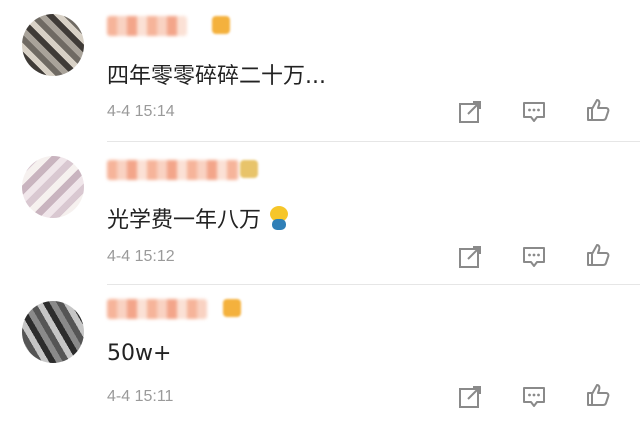  Describe the element at coordinates (139, 353) in the screenshot. I see `comment-text: 50w+` at that location.